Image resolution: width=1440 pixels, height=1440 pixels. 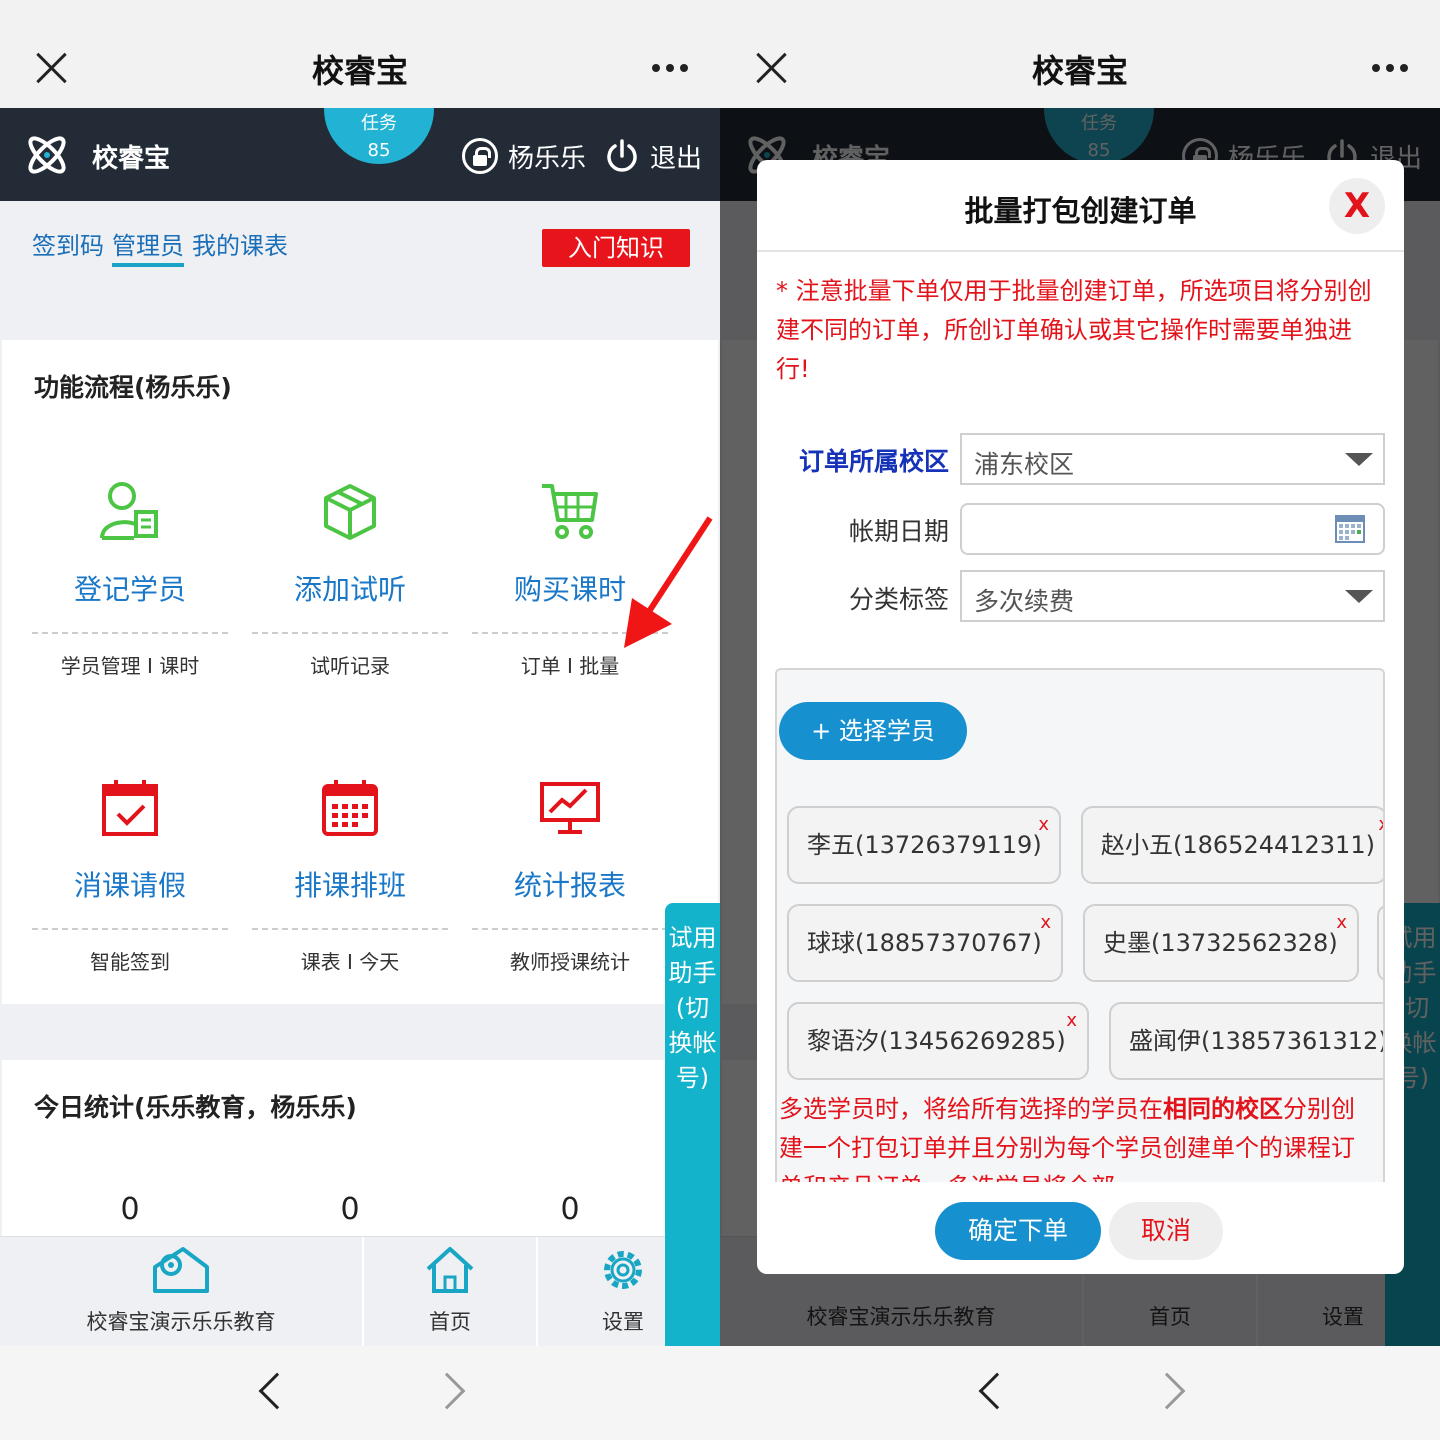 What do you see at coordinates (181, 1322) in the screenshot?
I see `tab-label: 校睿宝演示乐乐教育` at bounding box center [181, 1322].